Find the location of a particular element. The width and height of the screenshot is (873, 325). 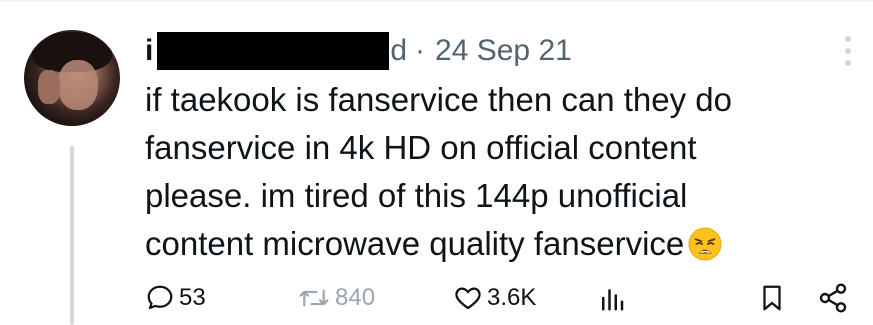

post-date: 24 Sep 21 is located at coordinates (503, 51).